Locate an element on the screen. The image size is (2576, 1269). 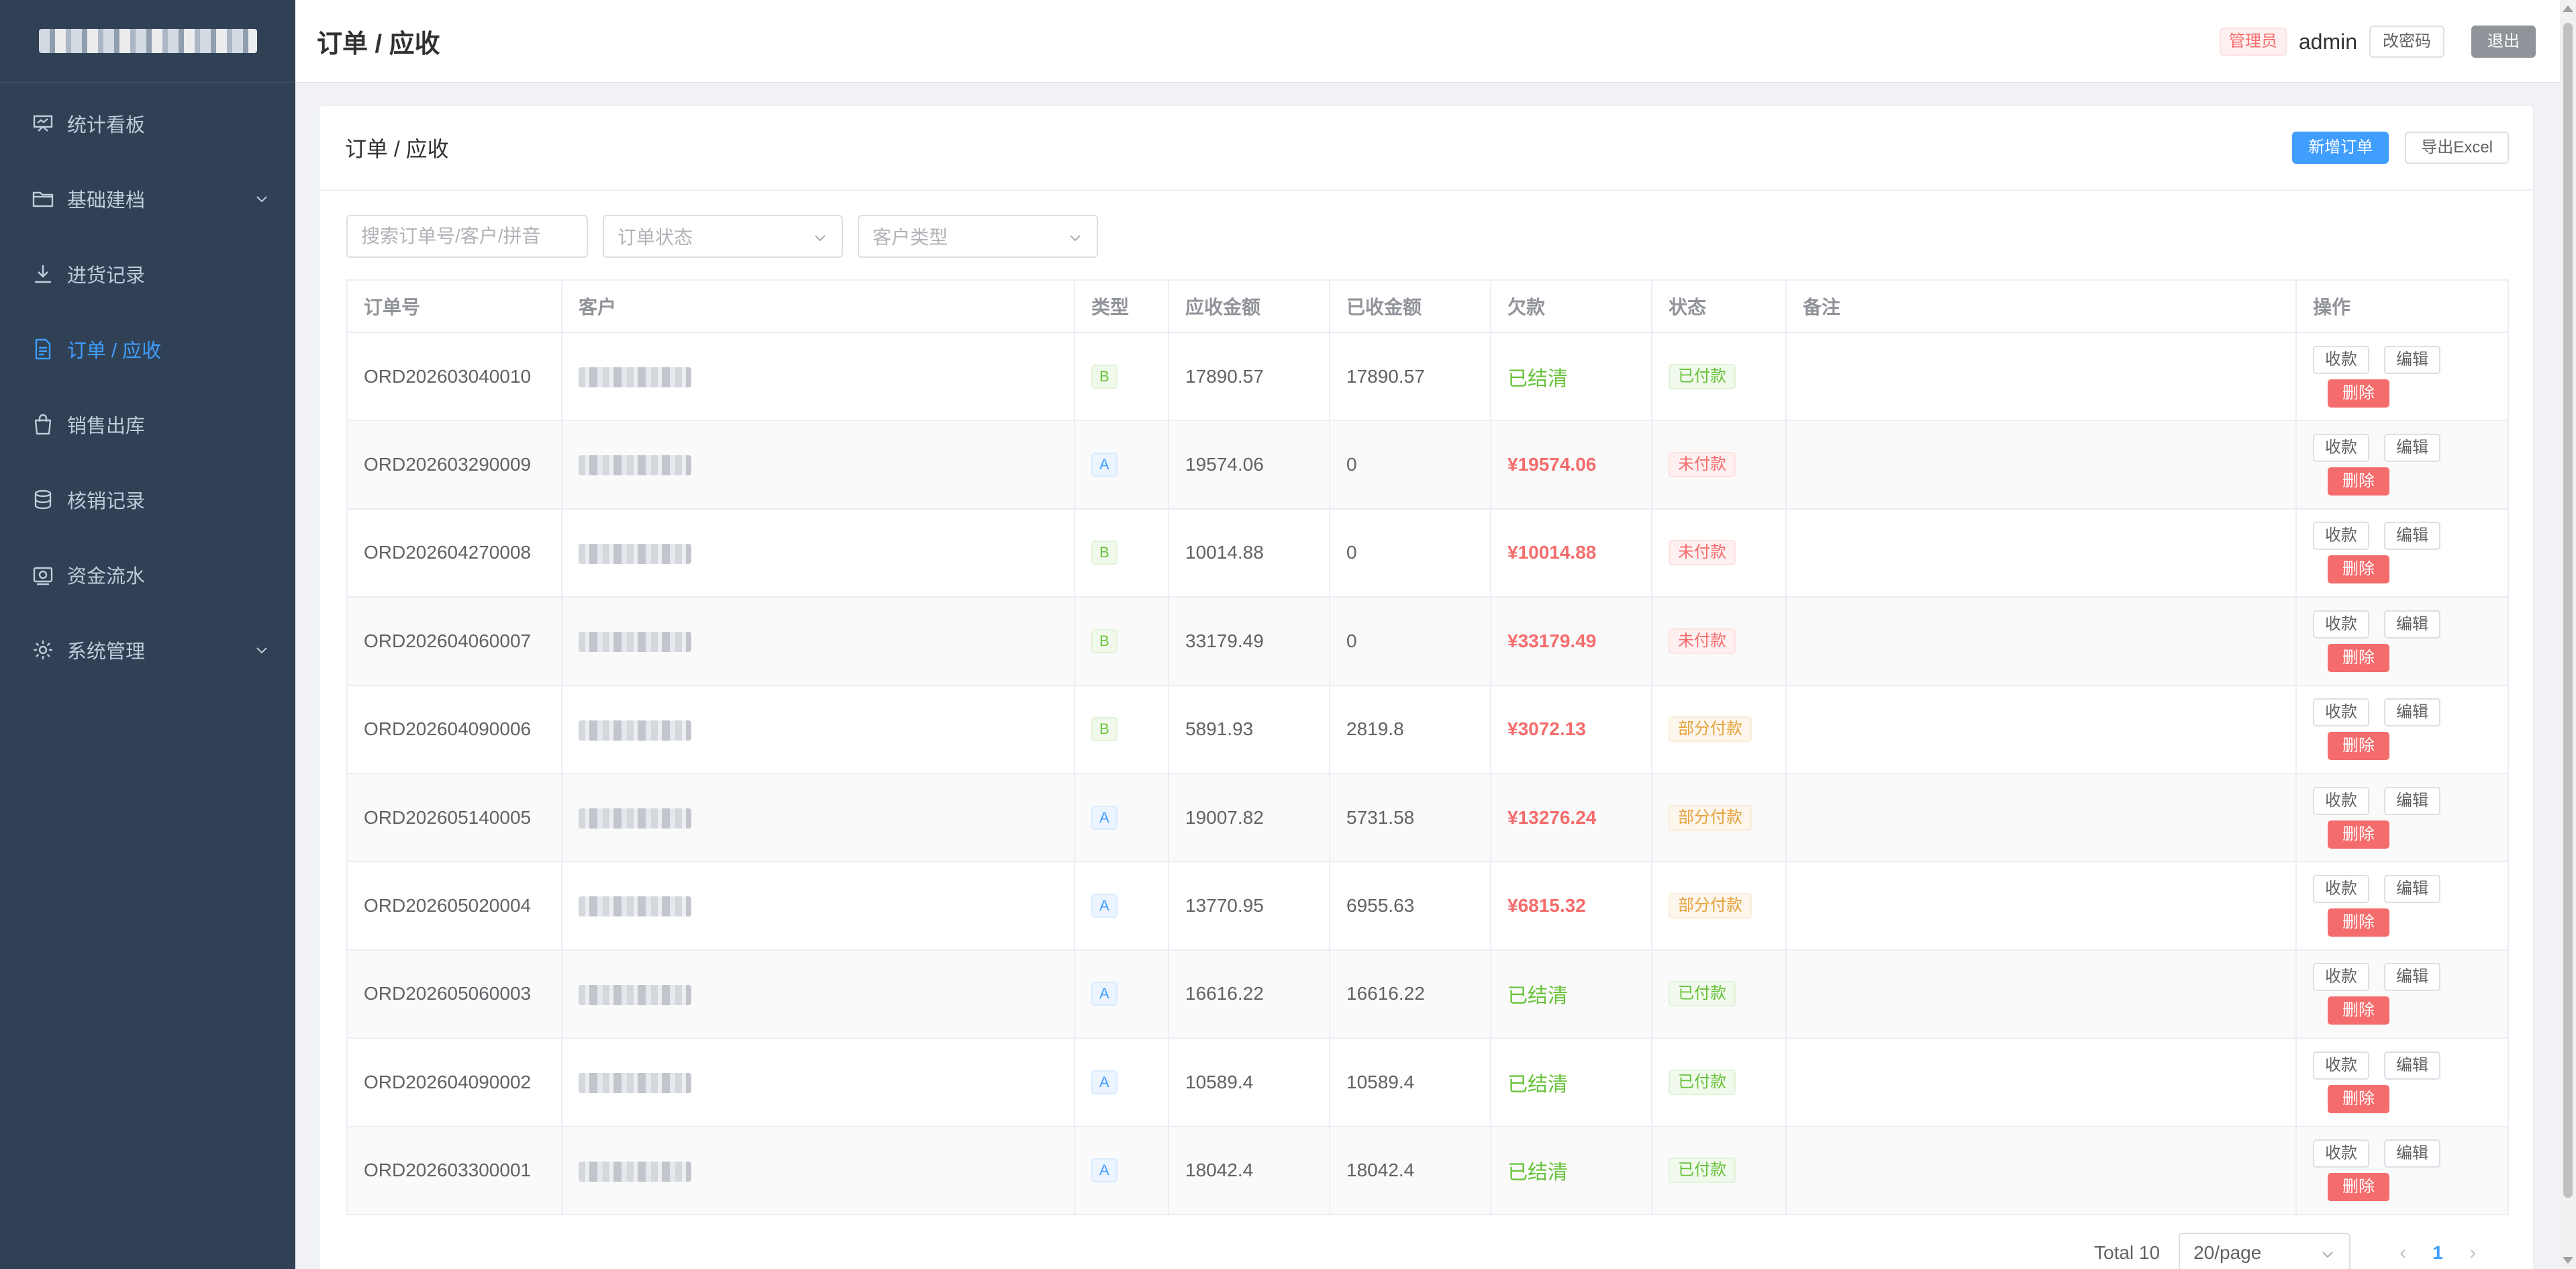
sidebar-item-5: 核销记录 is located at coordinates (147, 499).